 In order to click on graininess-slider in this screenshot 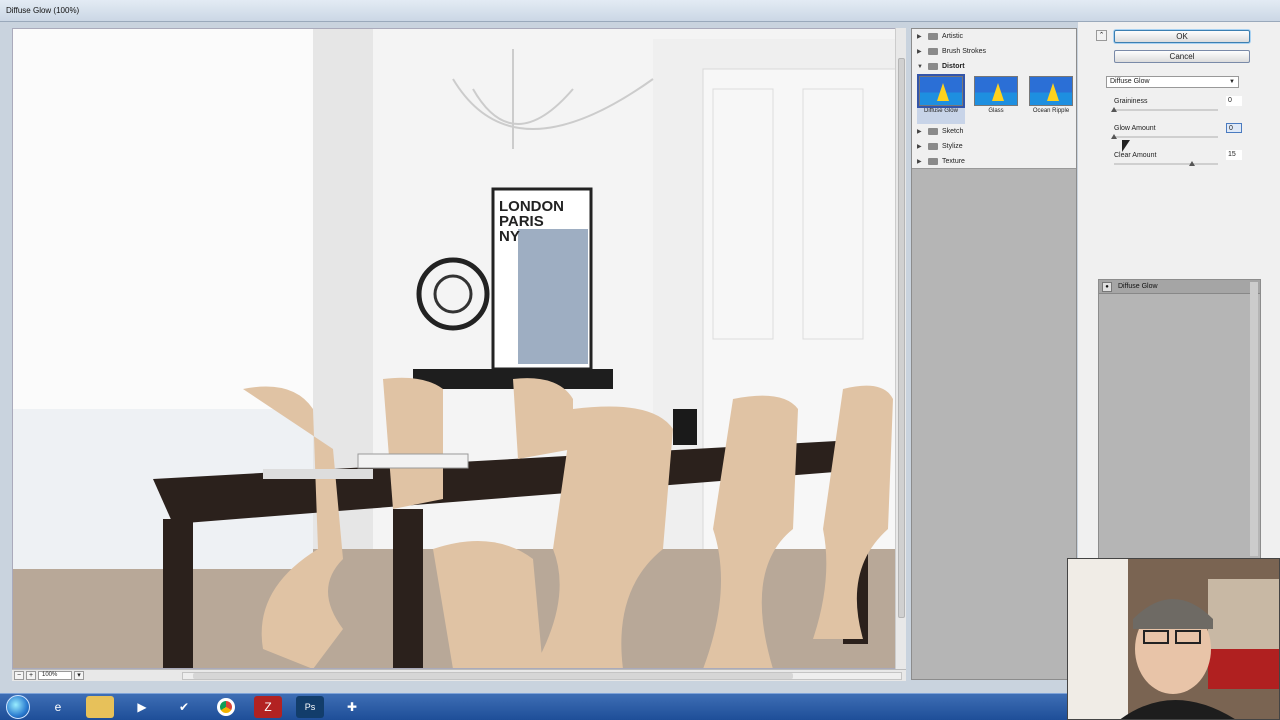, I will do `click(1166, 110)`.